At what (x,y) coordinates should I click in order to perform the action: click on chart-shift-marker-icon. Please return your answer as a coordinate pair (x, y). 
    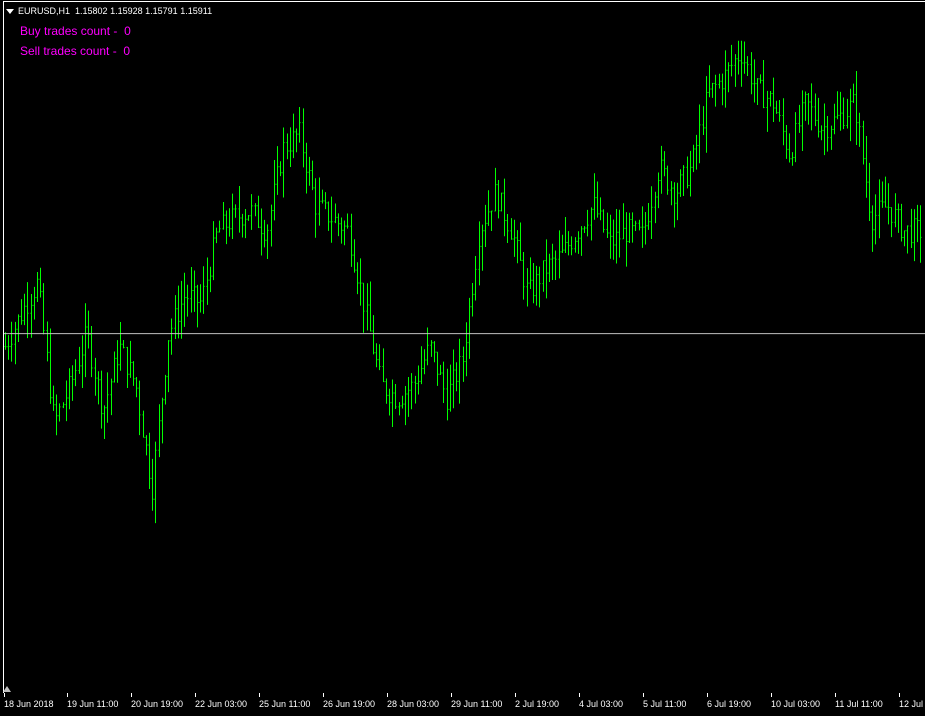
    Looking at the image, I should click on (7, 689).